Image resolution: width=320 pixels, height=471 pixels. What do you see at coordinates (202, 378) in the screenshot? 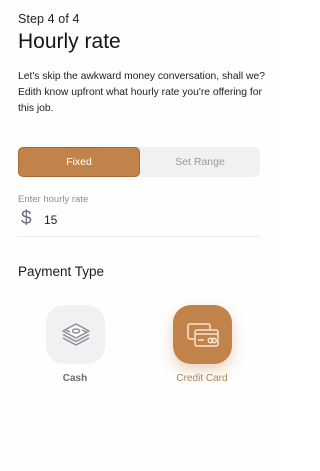
I see `credit-card-label: Credit Card` at bounding box center [202, 378].